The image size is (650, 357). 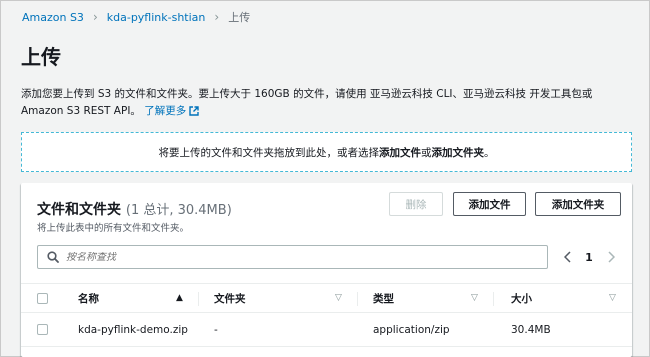 I want to click on row-type: application/zip, so click(x=411, y=329).